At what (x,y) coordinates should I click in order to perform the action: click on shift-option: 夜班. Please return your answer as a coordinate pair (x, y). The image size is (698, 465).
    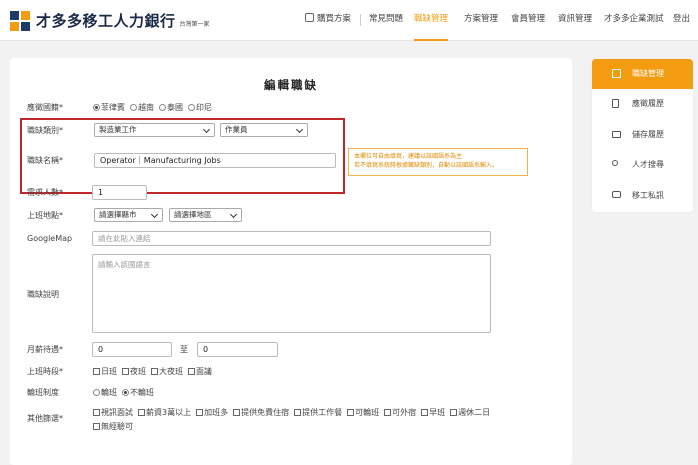
    Looking at the image, I should click on (134, 371).